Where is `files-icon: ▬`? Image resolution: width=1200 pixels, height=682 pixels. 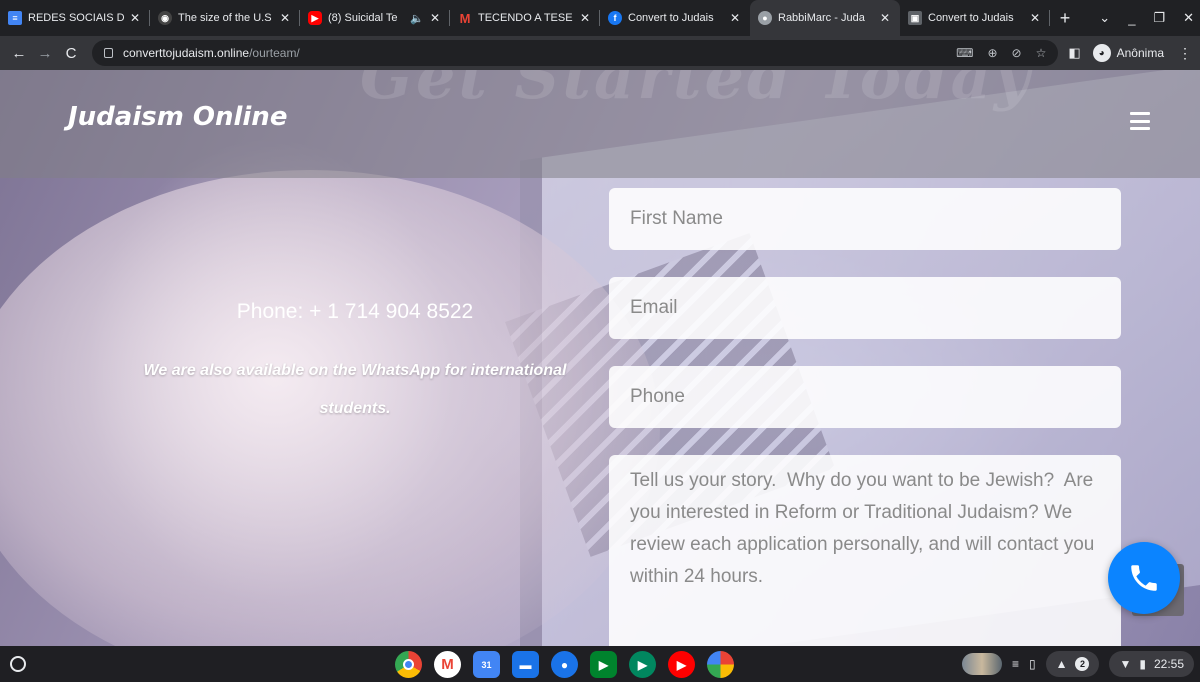
files-icon: ▬ is located at coordinates (525, 664).